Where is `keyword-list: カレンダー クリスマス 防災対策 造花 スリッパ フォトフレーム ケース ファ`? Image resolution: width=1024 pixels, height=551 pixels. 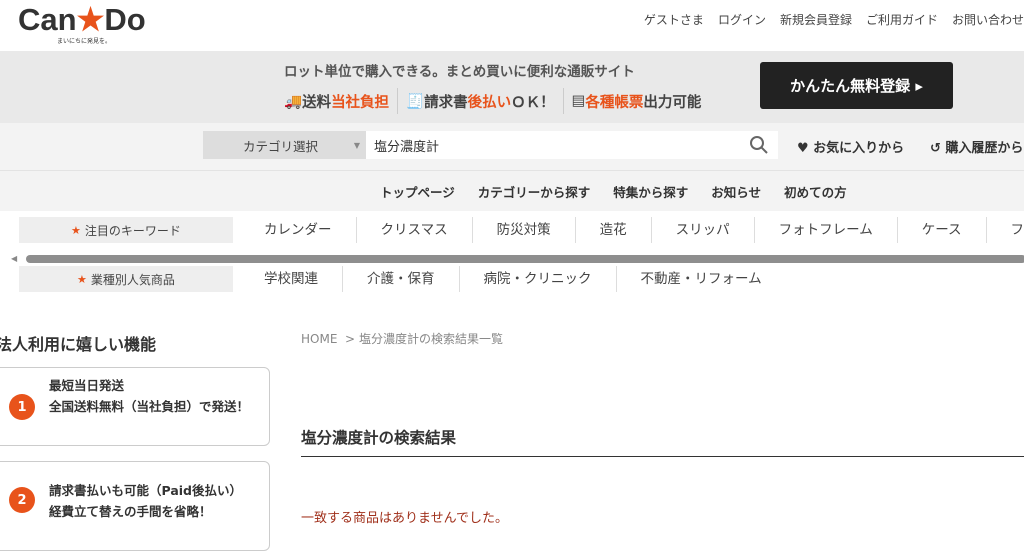 keyword-list: カレンダー クリスマス 防災対策 造花 スリッパ フォトフレーム ケース ファ is located at coordinates (632, 230).